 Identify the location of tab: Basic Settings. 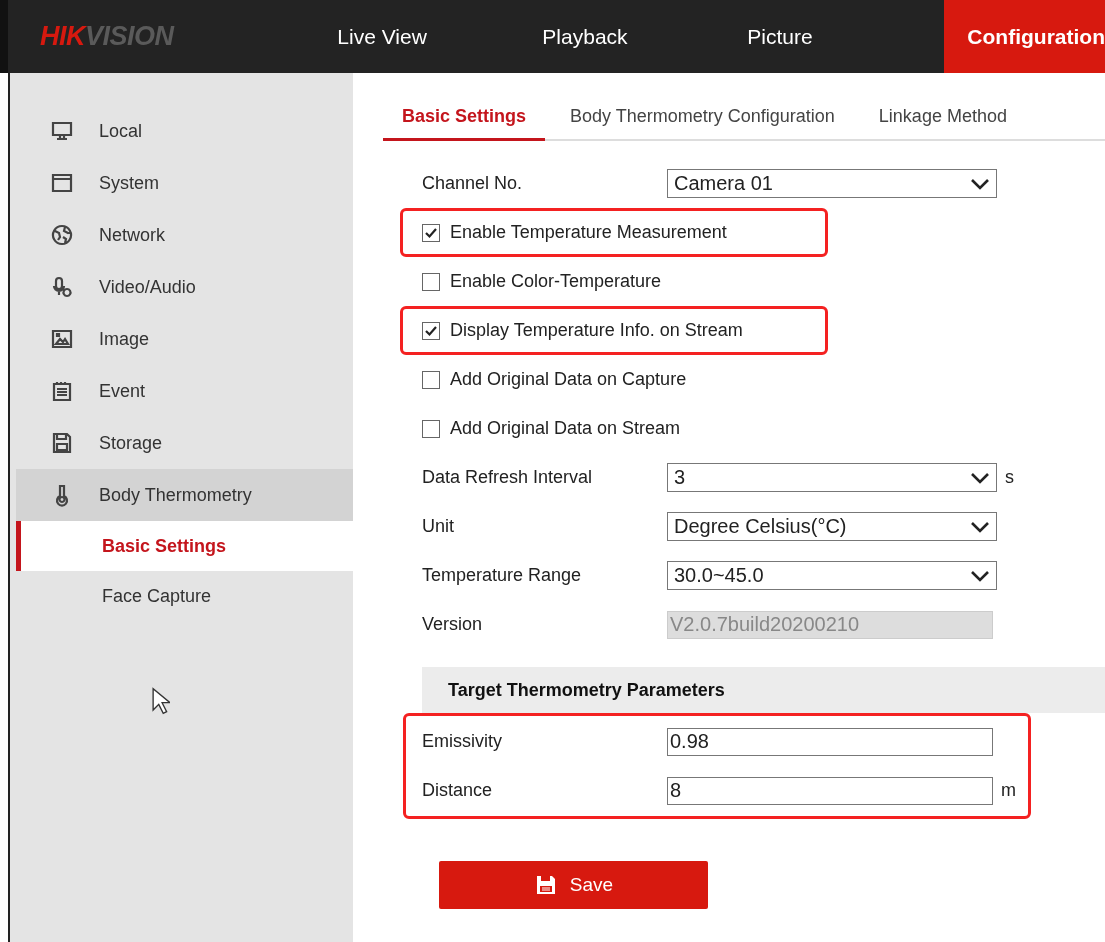
(464, 118).